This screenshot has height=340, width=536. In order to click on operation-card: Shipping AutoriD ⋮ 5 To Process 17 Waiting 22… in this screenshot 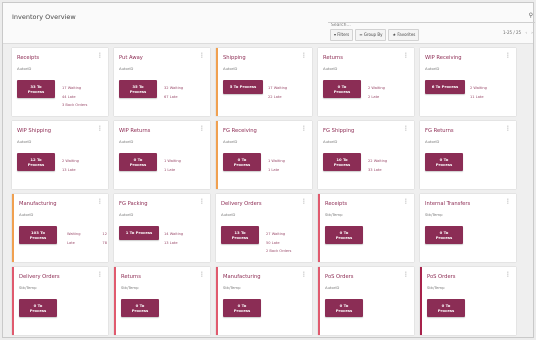, I will do `click(264, 82)`.